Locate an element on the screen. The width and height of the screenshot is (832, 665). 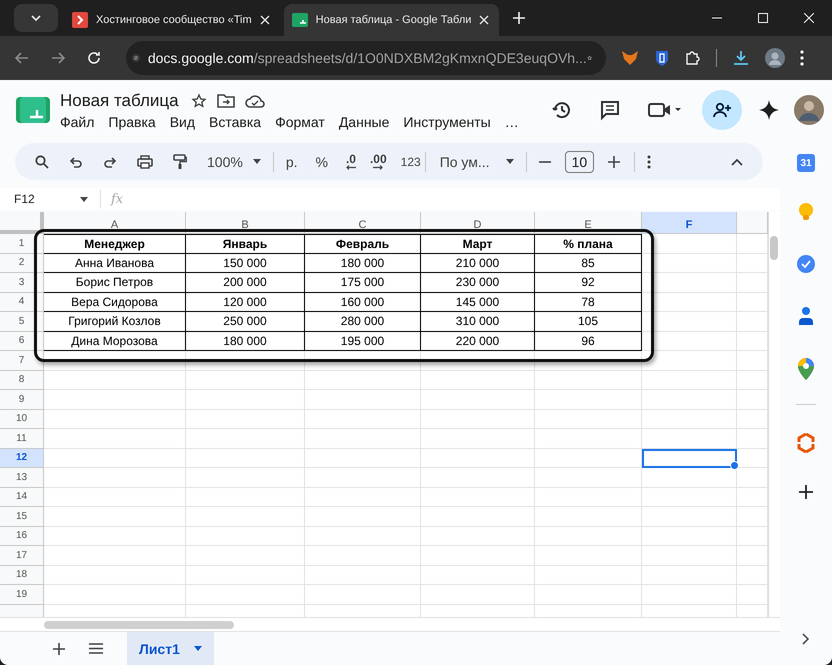
row-number: 16 is located at coordinates (22, 536).